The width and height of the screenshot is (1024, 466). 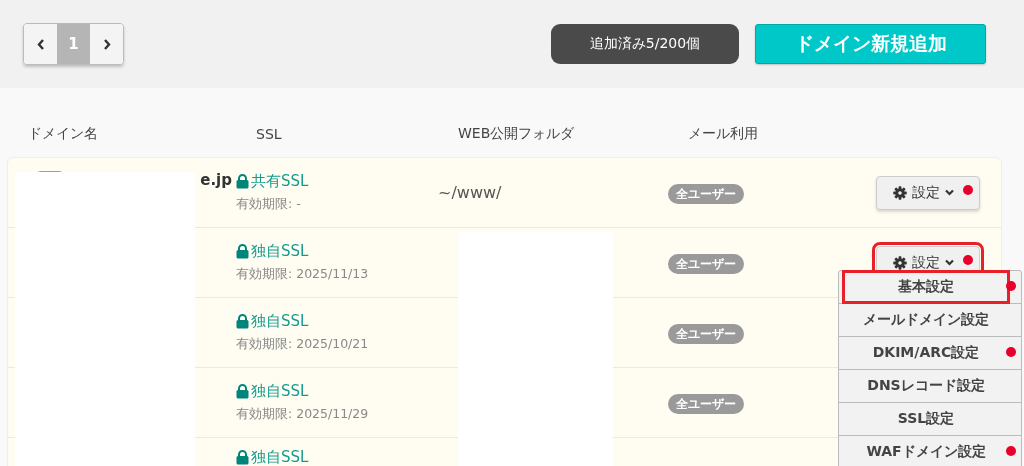 I want to click on chevron-right-icon, so click(x=106, y=44).